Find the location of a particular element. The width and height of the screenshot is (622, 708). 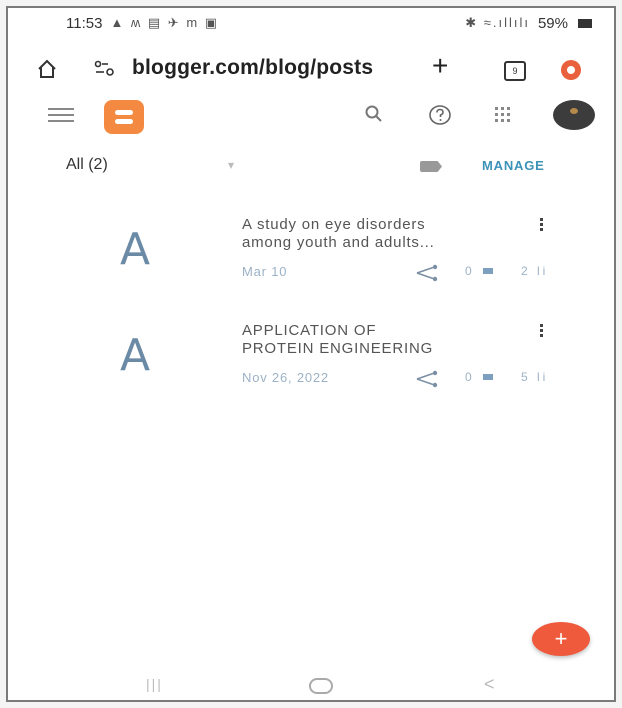

chevron-down-icon: ▾ is located at coordinates (231, 165).